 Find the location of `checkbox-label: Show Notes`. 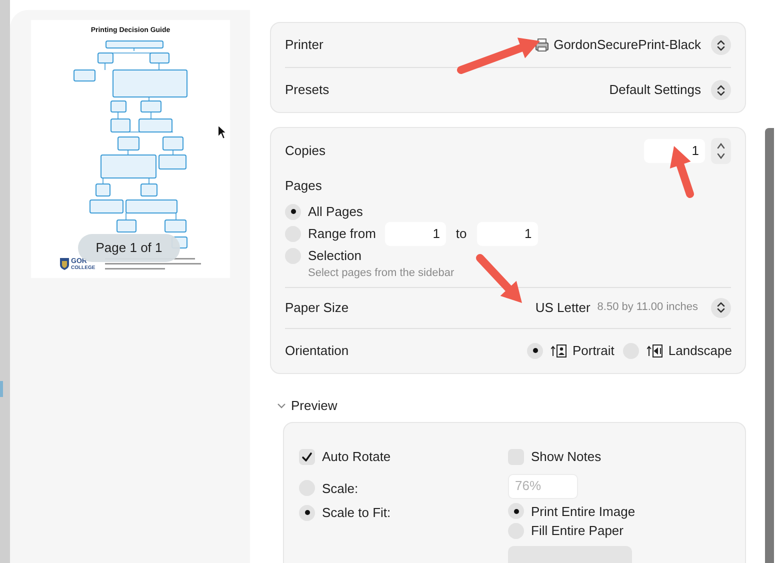

checkbox-label: Show Notes is located at coordinates (566, 457).